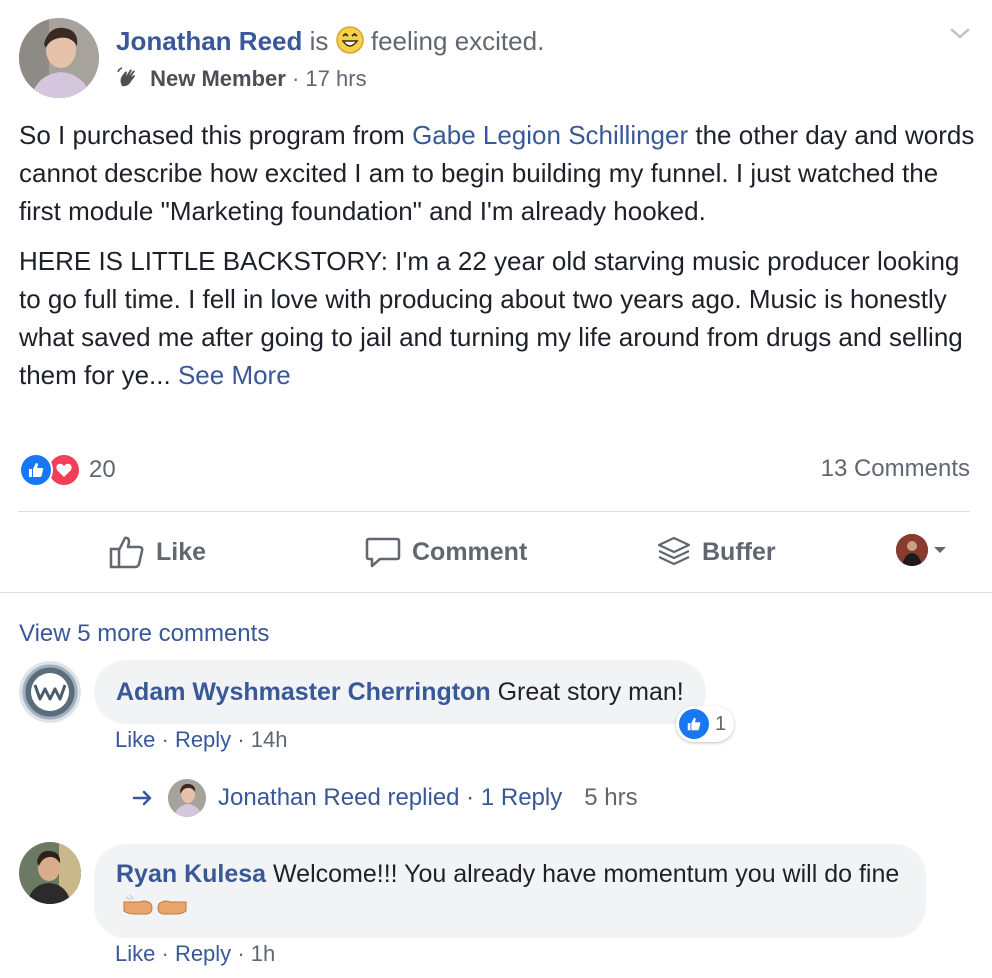  Describe the element at coordinates (457, 41) in the screenshot. I see `feeling-text: feeling excited.` at that location.